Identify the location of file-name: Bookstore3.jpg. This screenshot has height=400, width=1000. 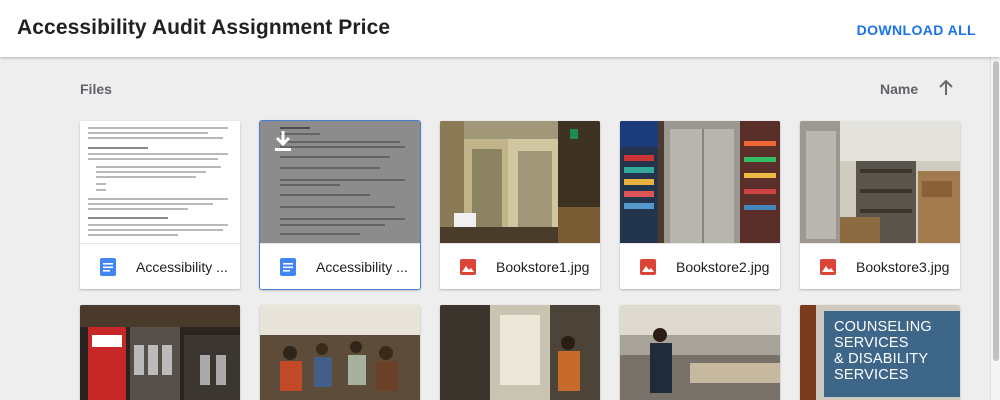
(903, 267).